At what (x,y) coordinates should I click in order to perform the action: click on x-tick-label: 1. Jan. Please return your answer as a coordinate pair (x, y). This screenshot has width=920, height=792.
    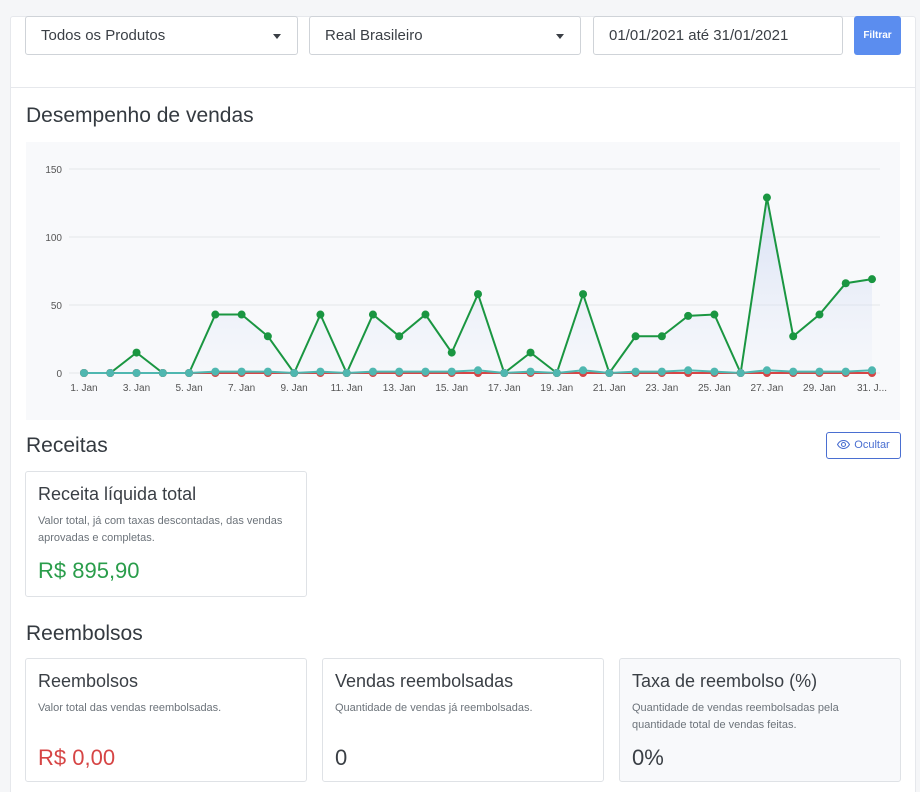
    Looking at the image, I should click on (83, 388).